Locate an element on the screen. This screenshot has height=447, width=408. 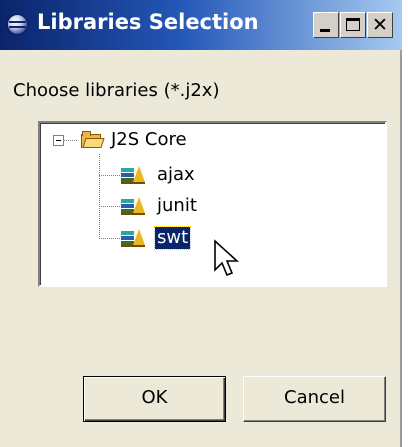
tree-node-label-selected: swt is located at coordinates (172, 238).